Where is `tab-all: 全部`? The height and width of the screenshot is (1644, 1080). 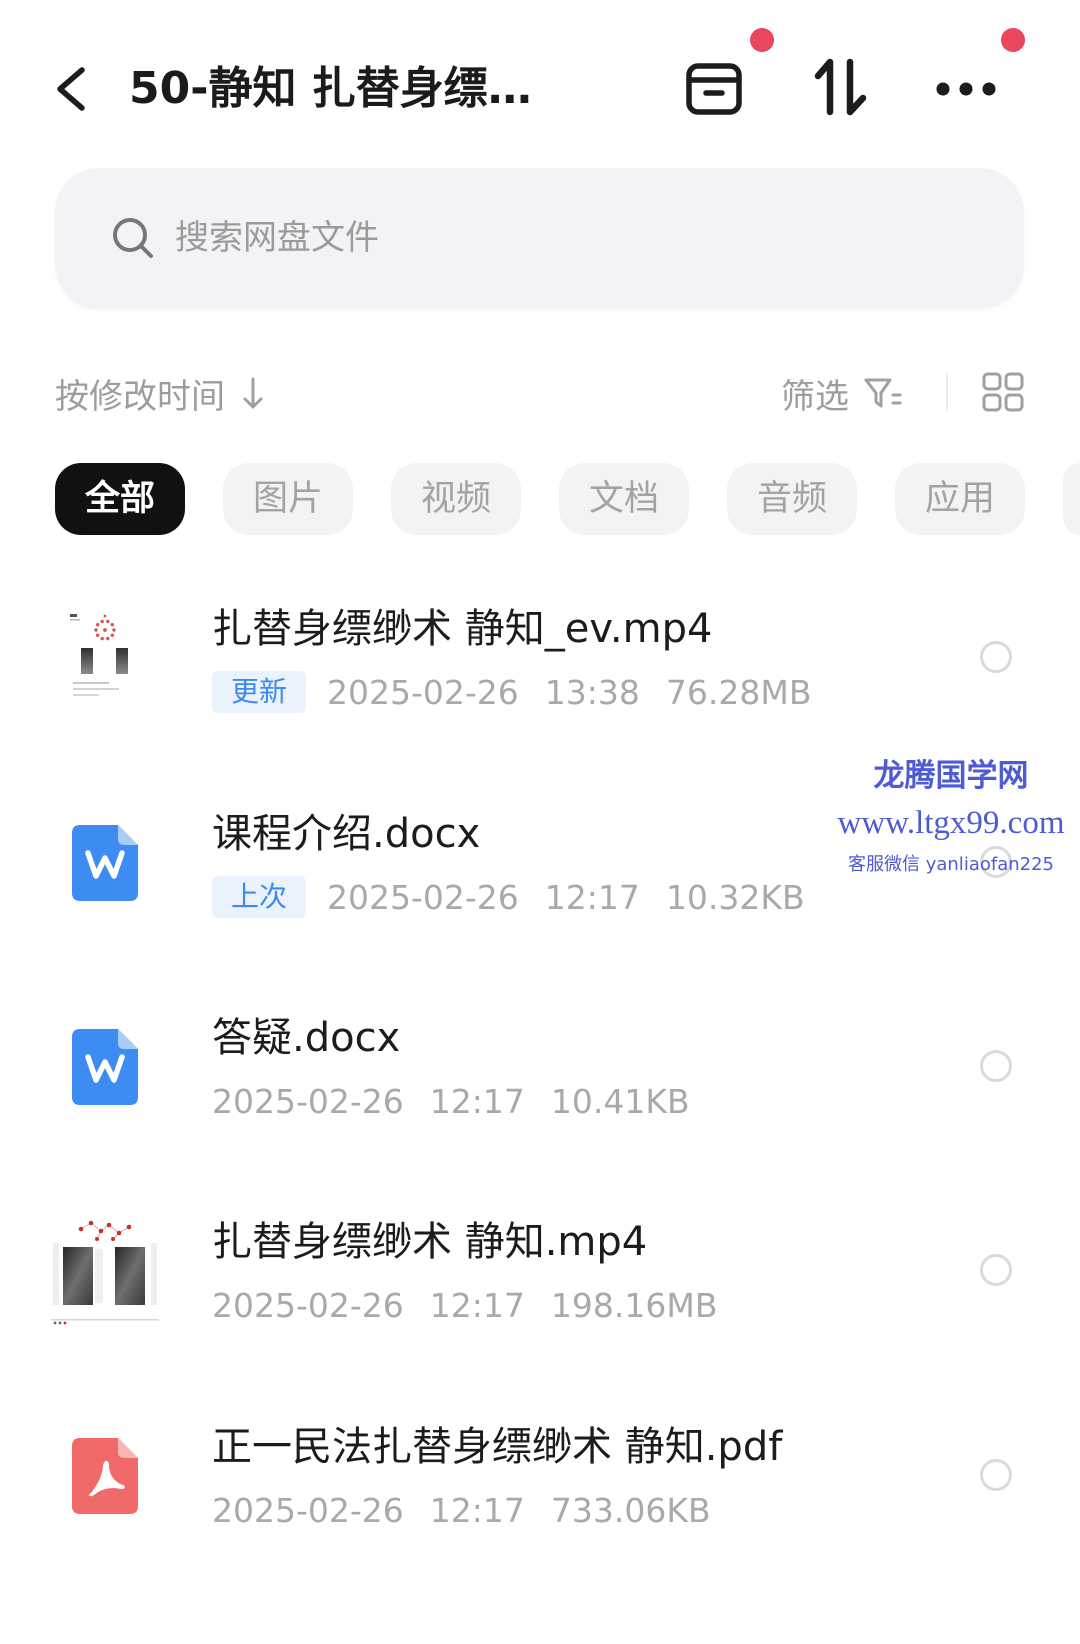
tab-all: 全部 is located at coordinates (120, 499).